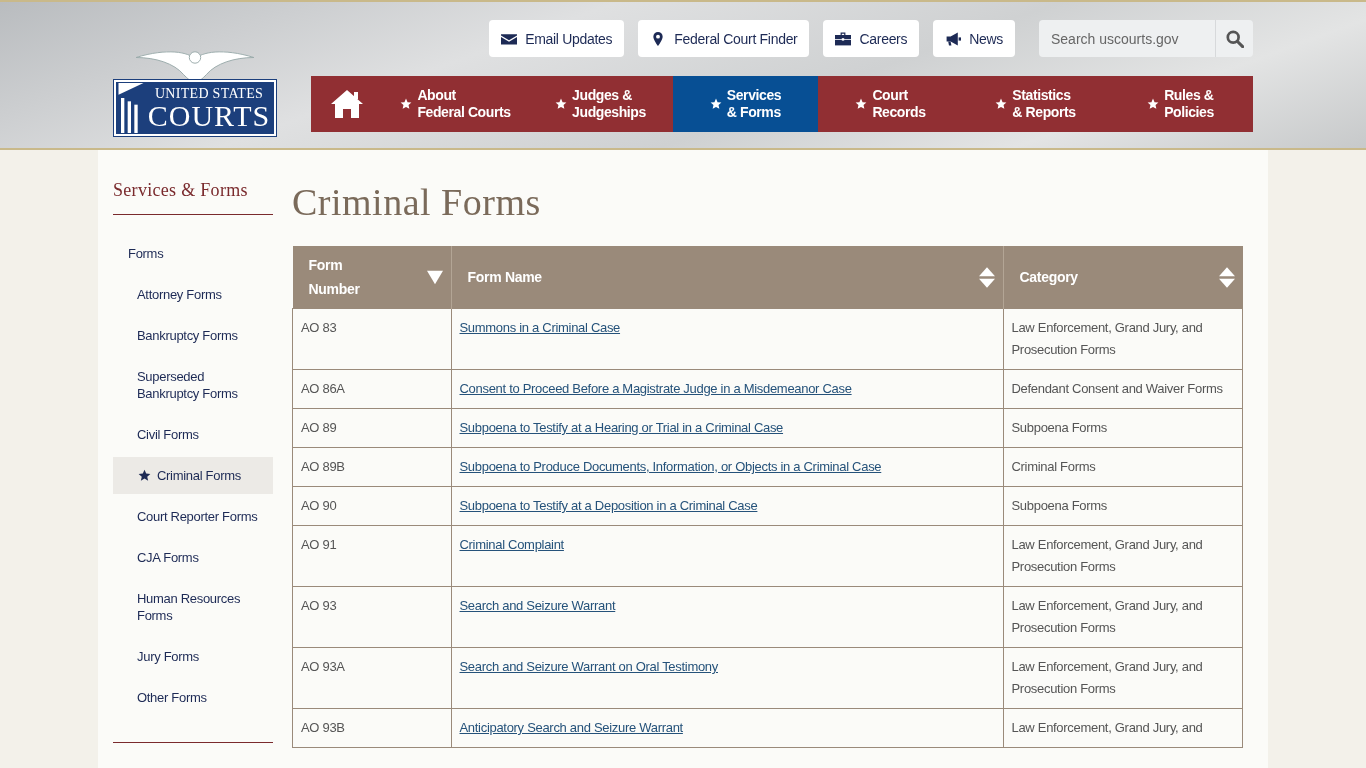 The width and height of the screenshot is (1366, 768). I want to click on utility-link: Careers, so click(871, 38).